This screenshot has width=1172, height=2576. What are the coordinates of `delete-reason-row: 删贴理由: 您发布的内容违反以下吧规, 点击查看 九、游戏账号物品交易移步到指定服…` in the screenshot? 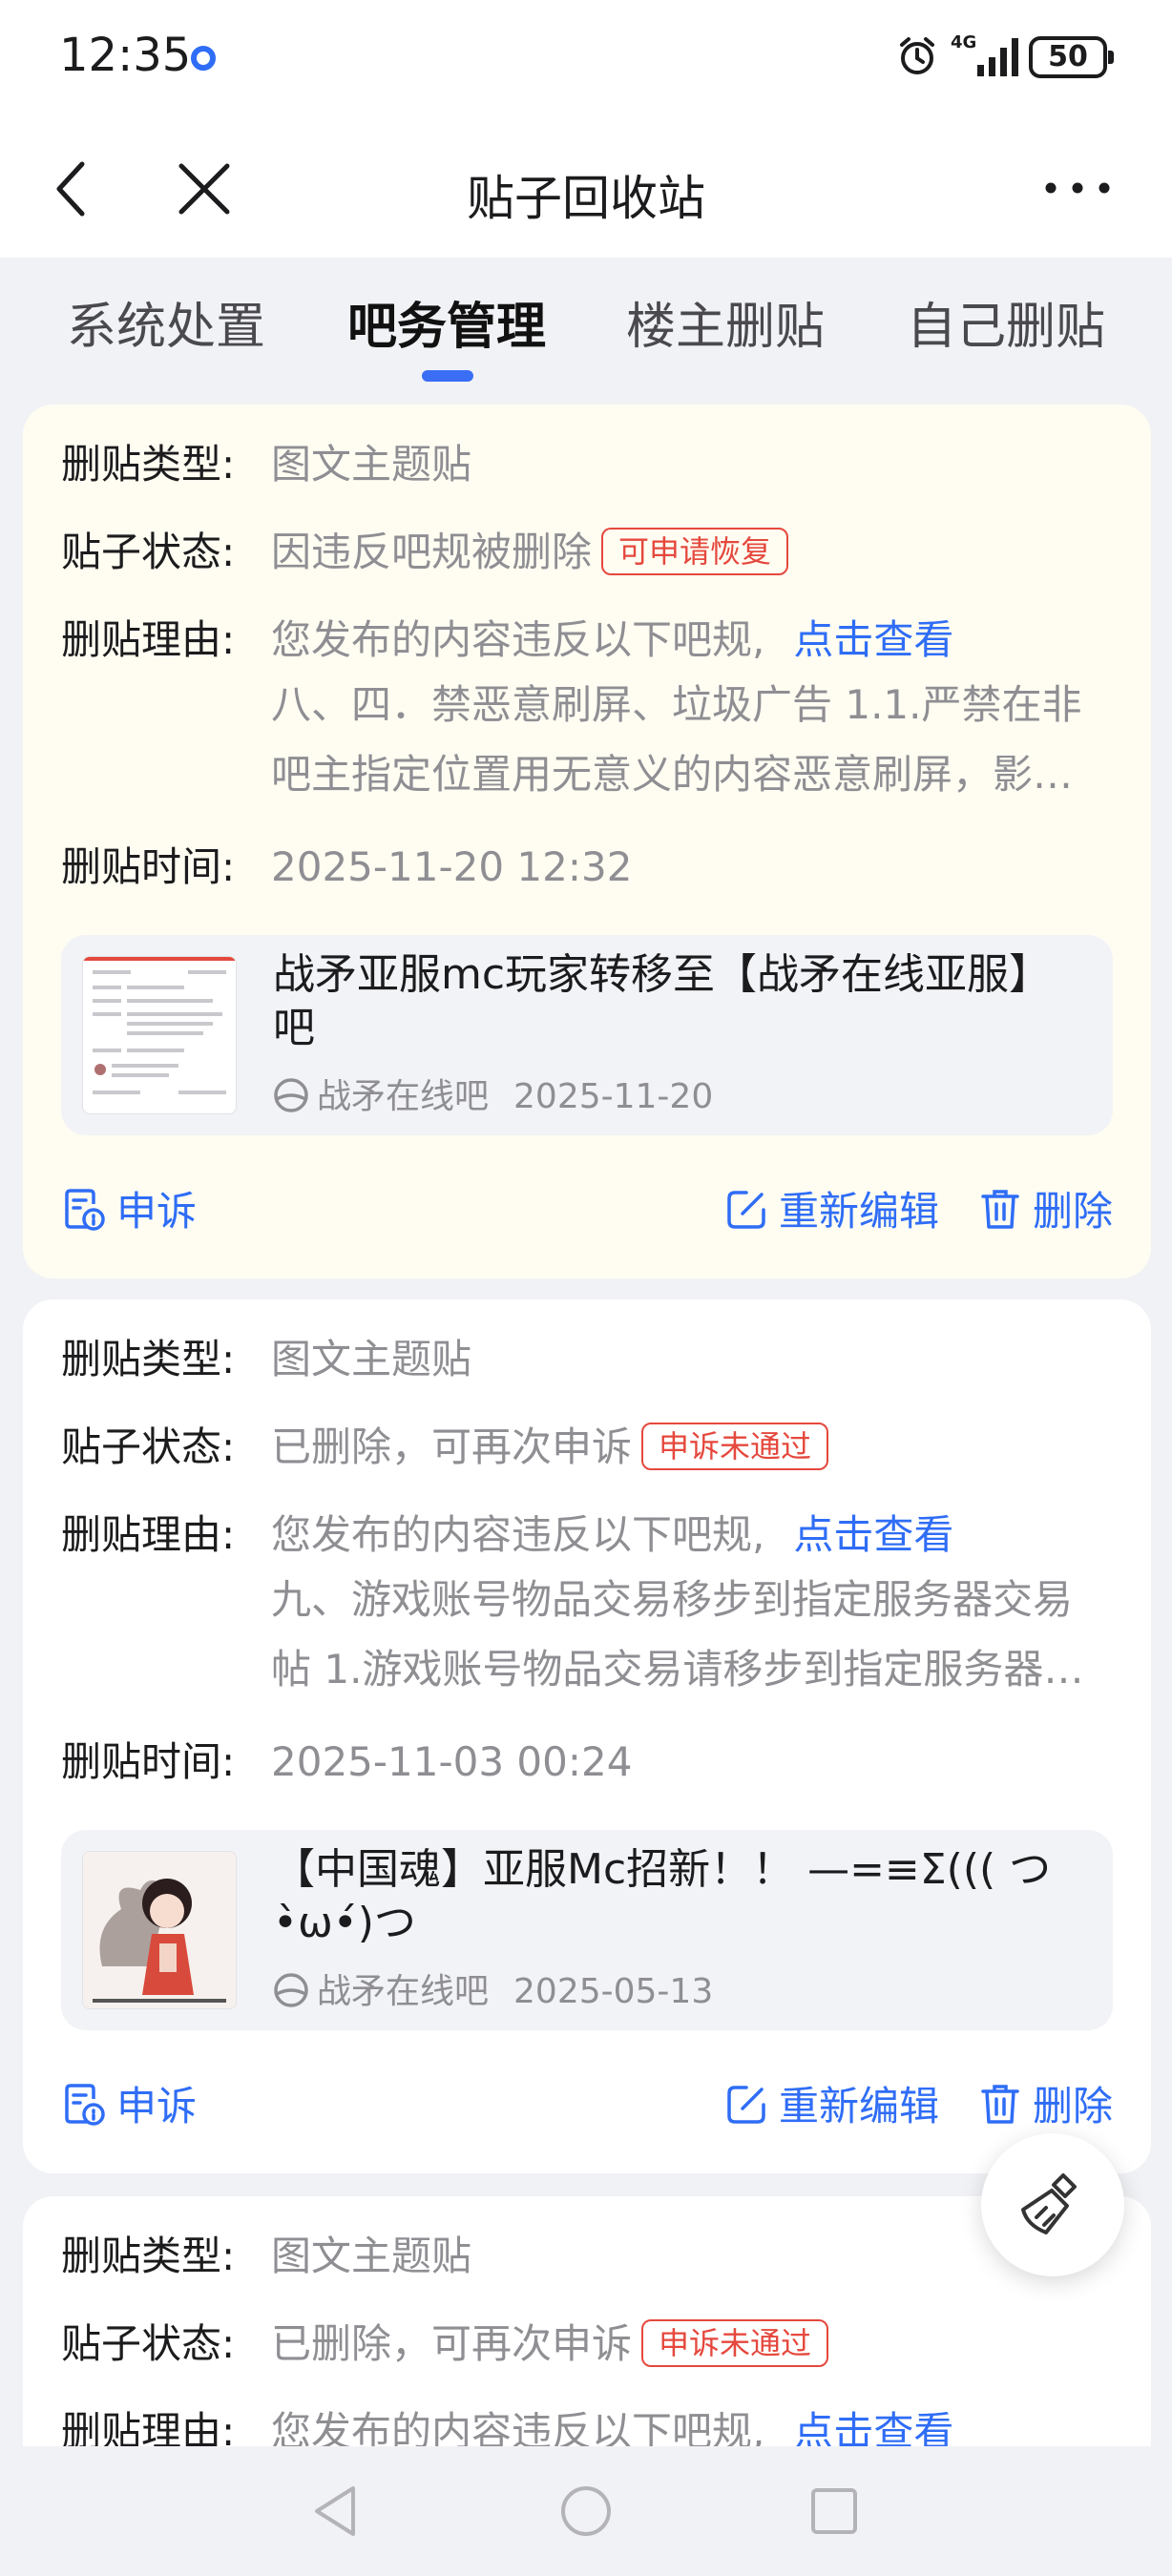 It's located at (590, 1612).